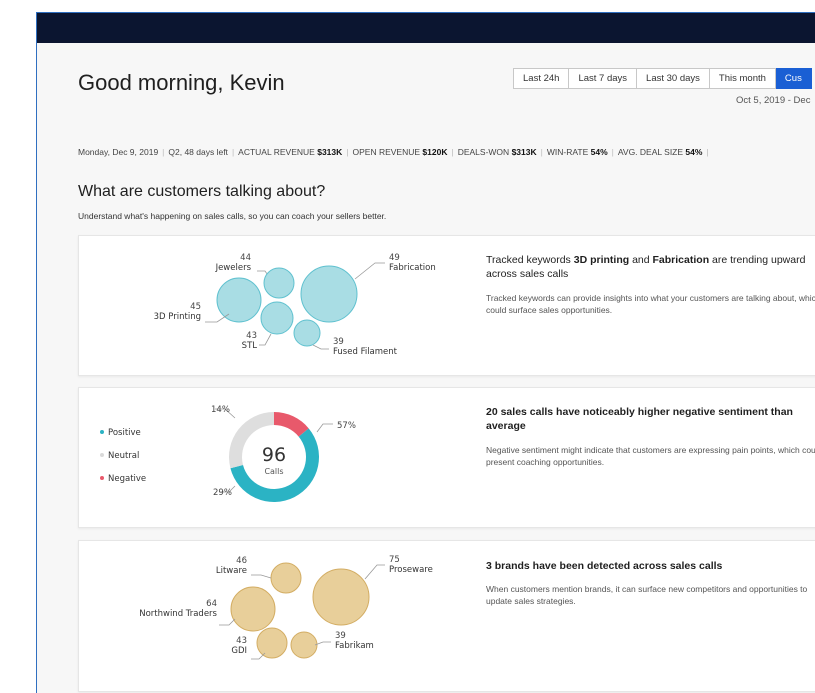 This screenshot has height=693, width=815. I want to click on page-greeting: Good morning, Kevin, so click(181, 82).